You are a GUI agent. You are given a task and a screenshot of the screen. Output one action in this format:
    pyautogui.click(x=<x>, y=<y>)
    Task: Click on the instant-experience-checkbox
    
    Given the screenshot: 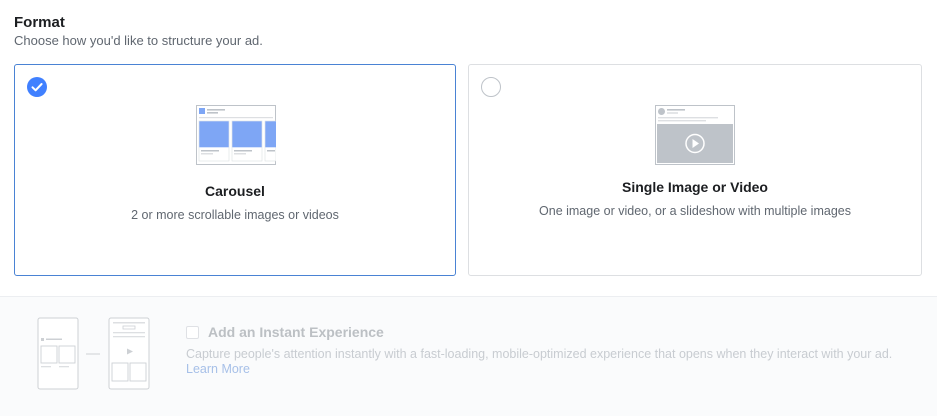 What is the action you would take?
    pyautogui.click(x=192, y=332)
    